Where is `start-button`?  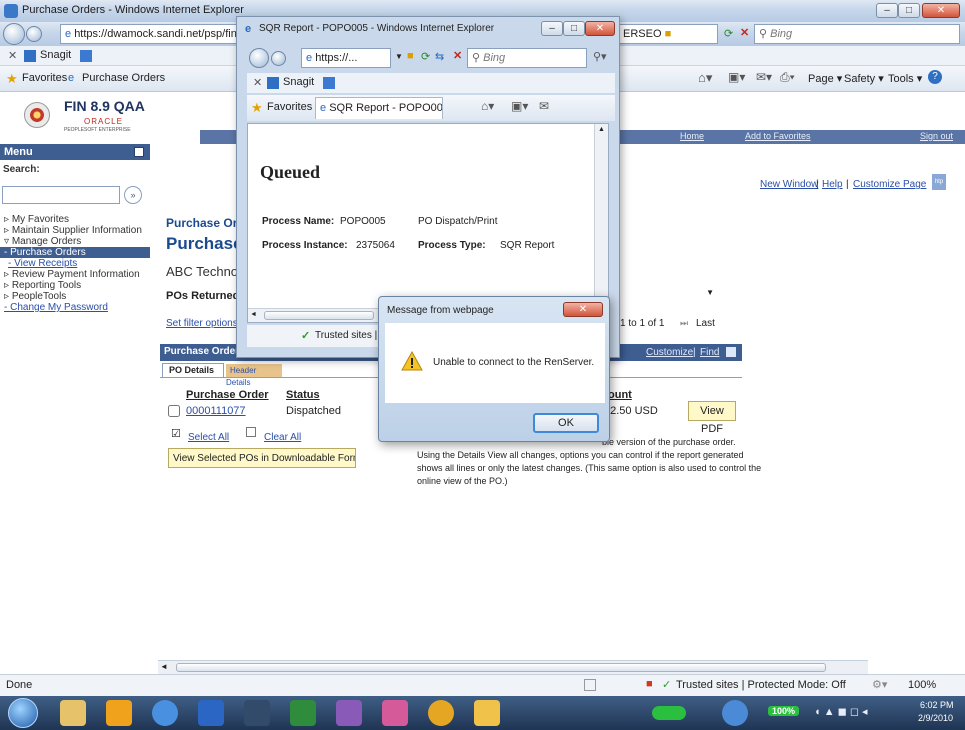
start-button is located at coordinates (23, 713).